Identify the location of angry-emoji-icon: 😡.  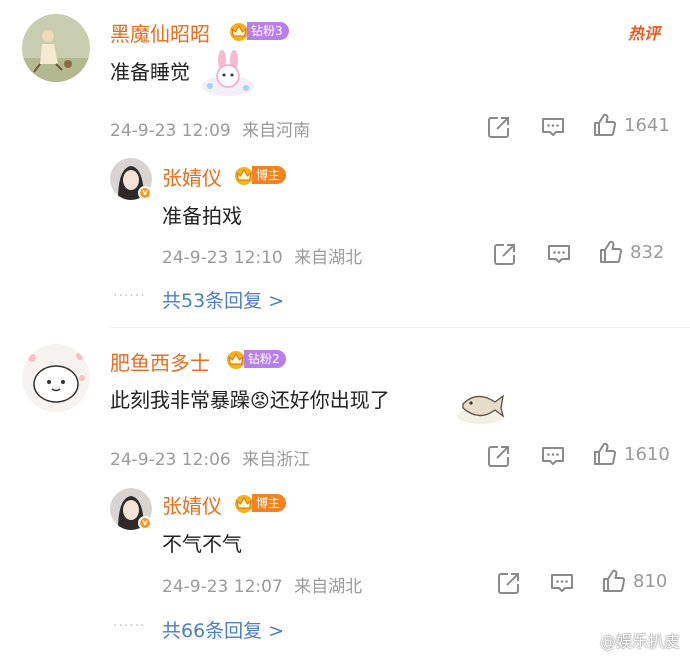
(260, 401).